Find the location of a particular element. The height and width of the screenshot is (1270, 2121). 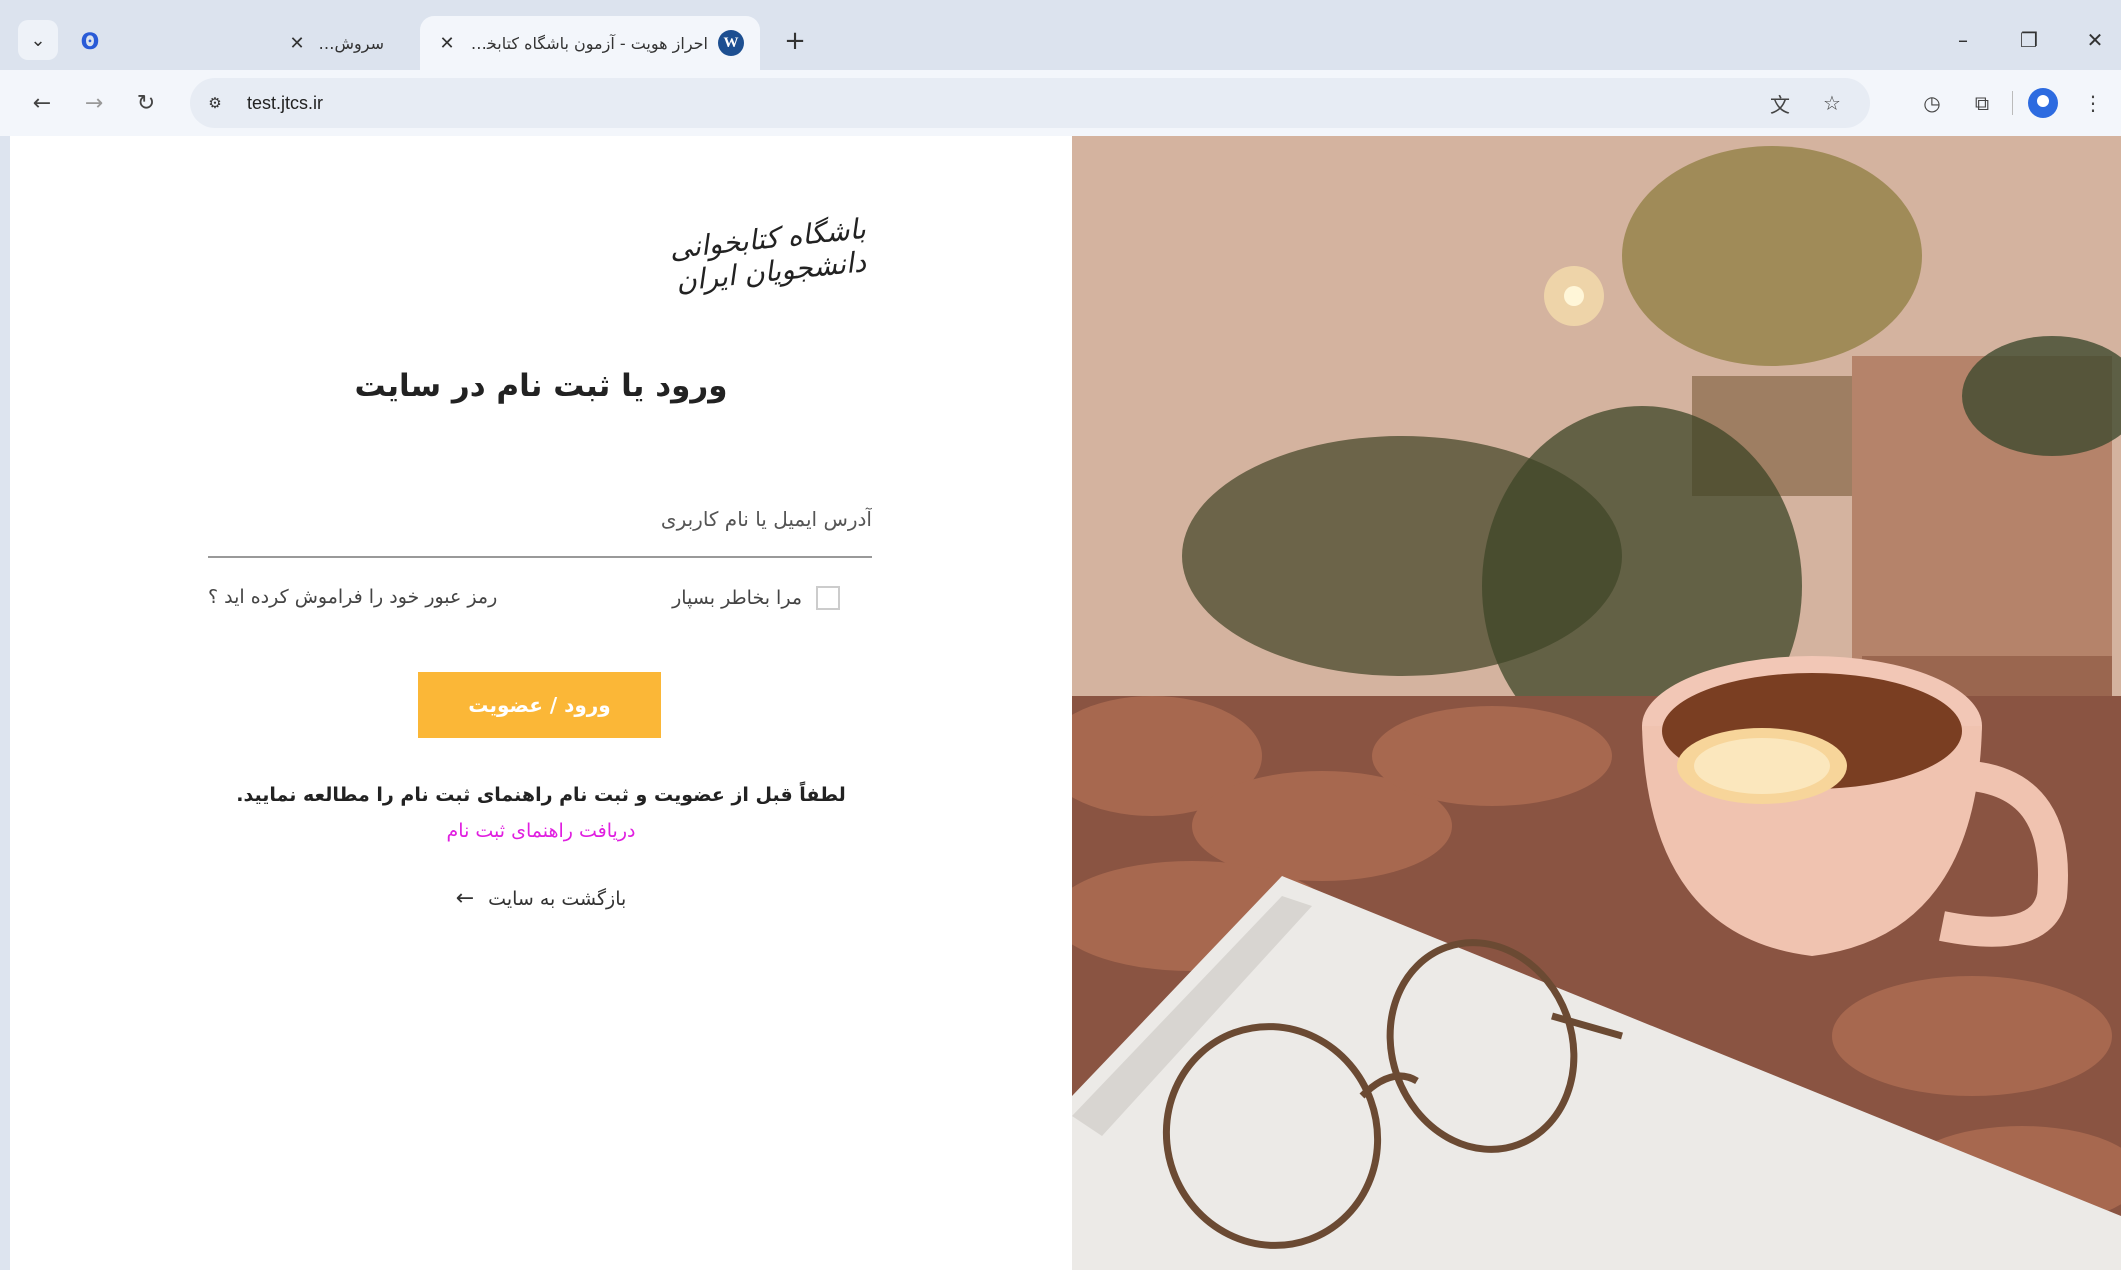

browser-toolbar: ← → ↻ ⚙ test.jtcs.ir 文 ☆ ◷ ⧉ ⋮ is located at coordinates (1060, 103).